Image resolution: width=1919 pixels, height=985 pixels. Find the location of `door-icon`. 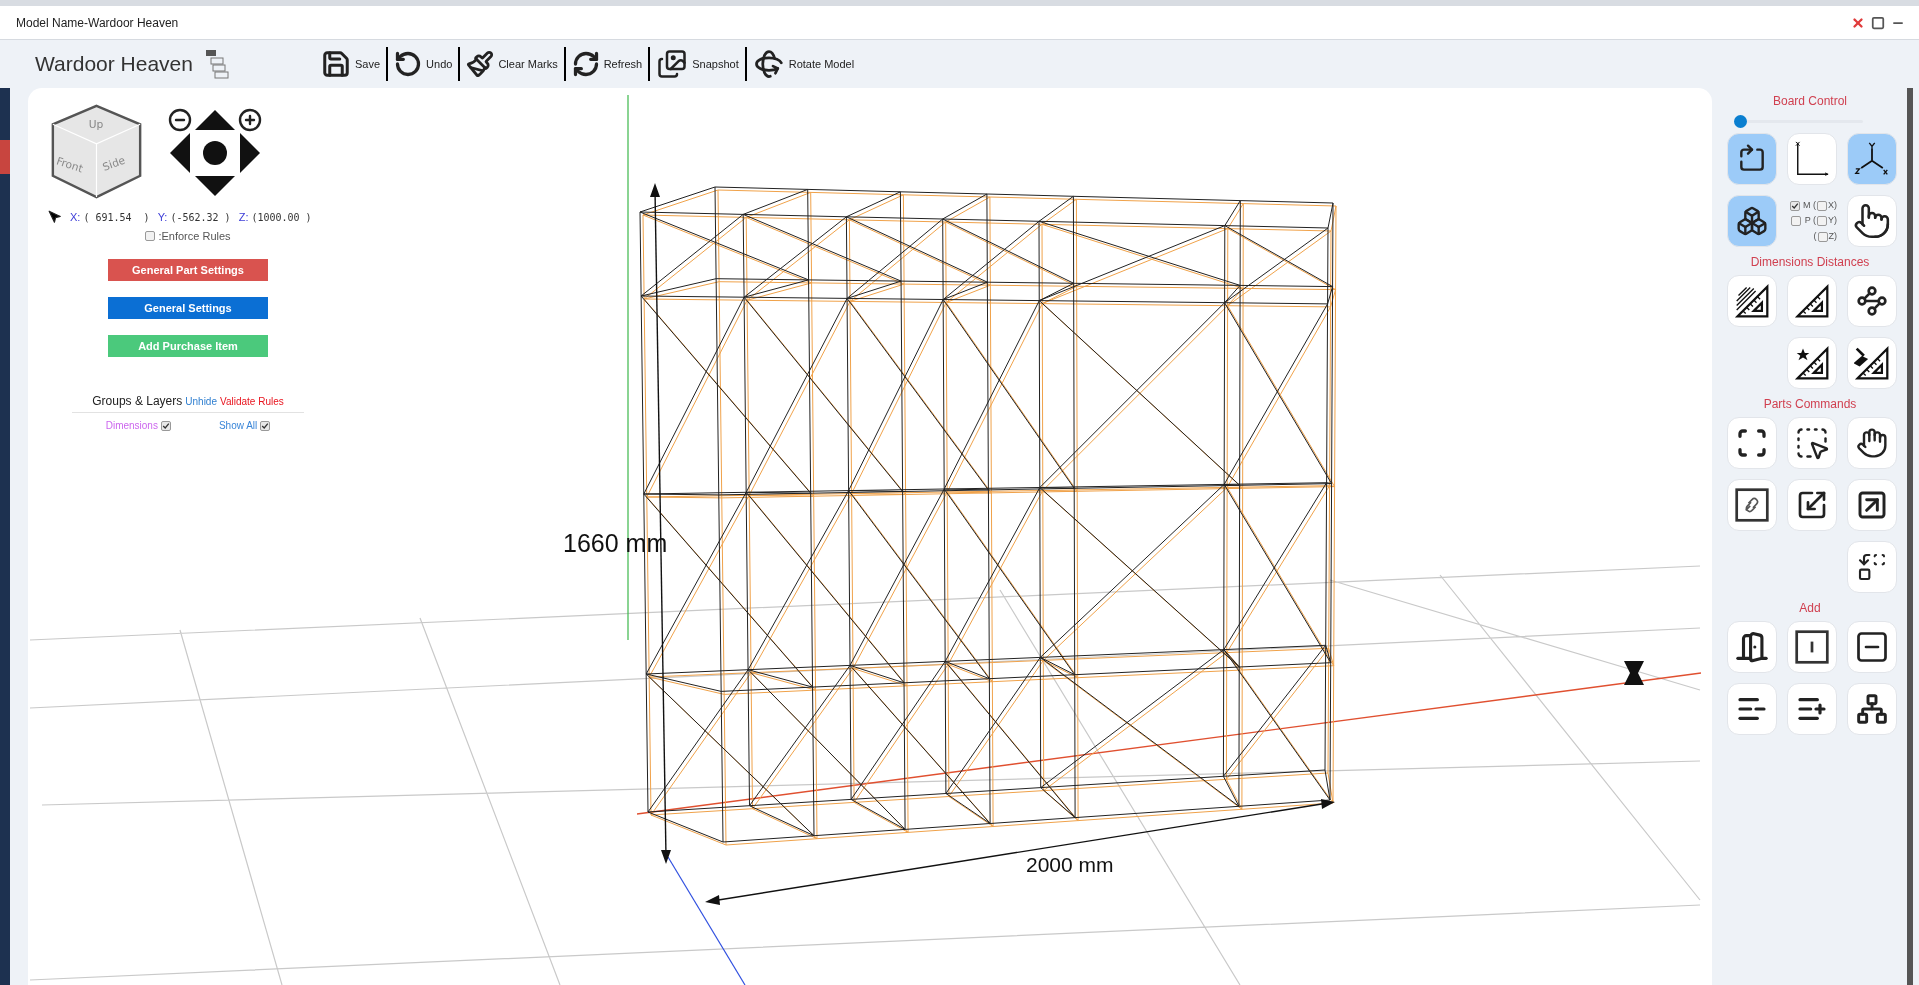

door-icon is located at coordinates (1752, 647).